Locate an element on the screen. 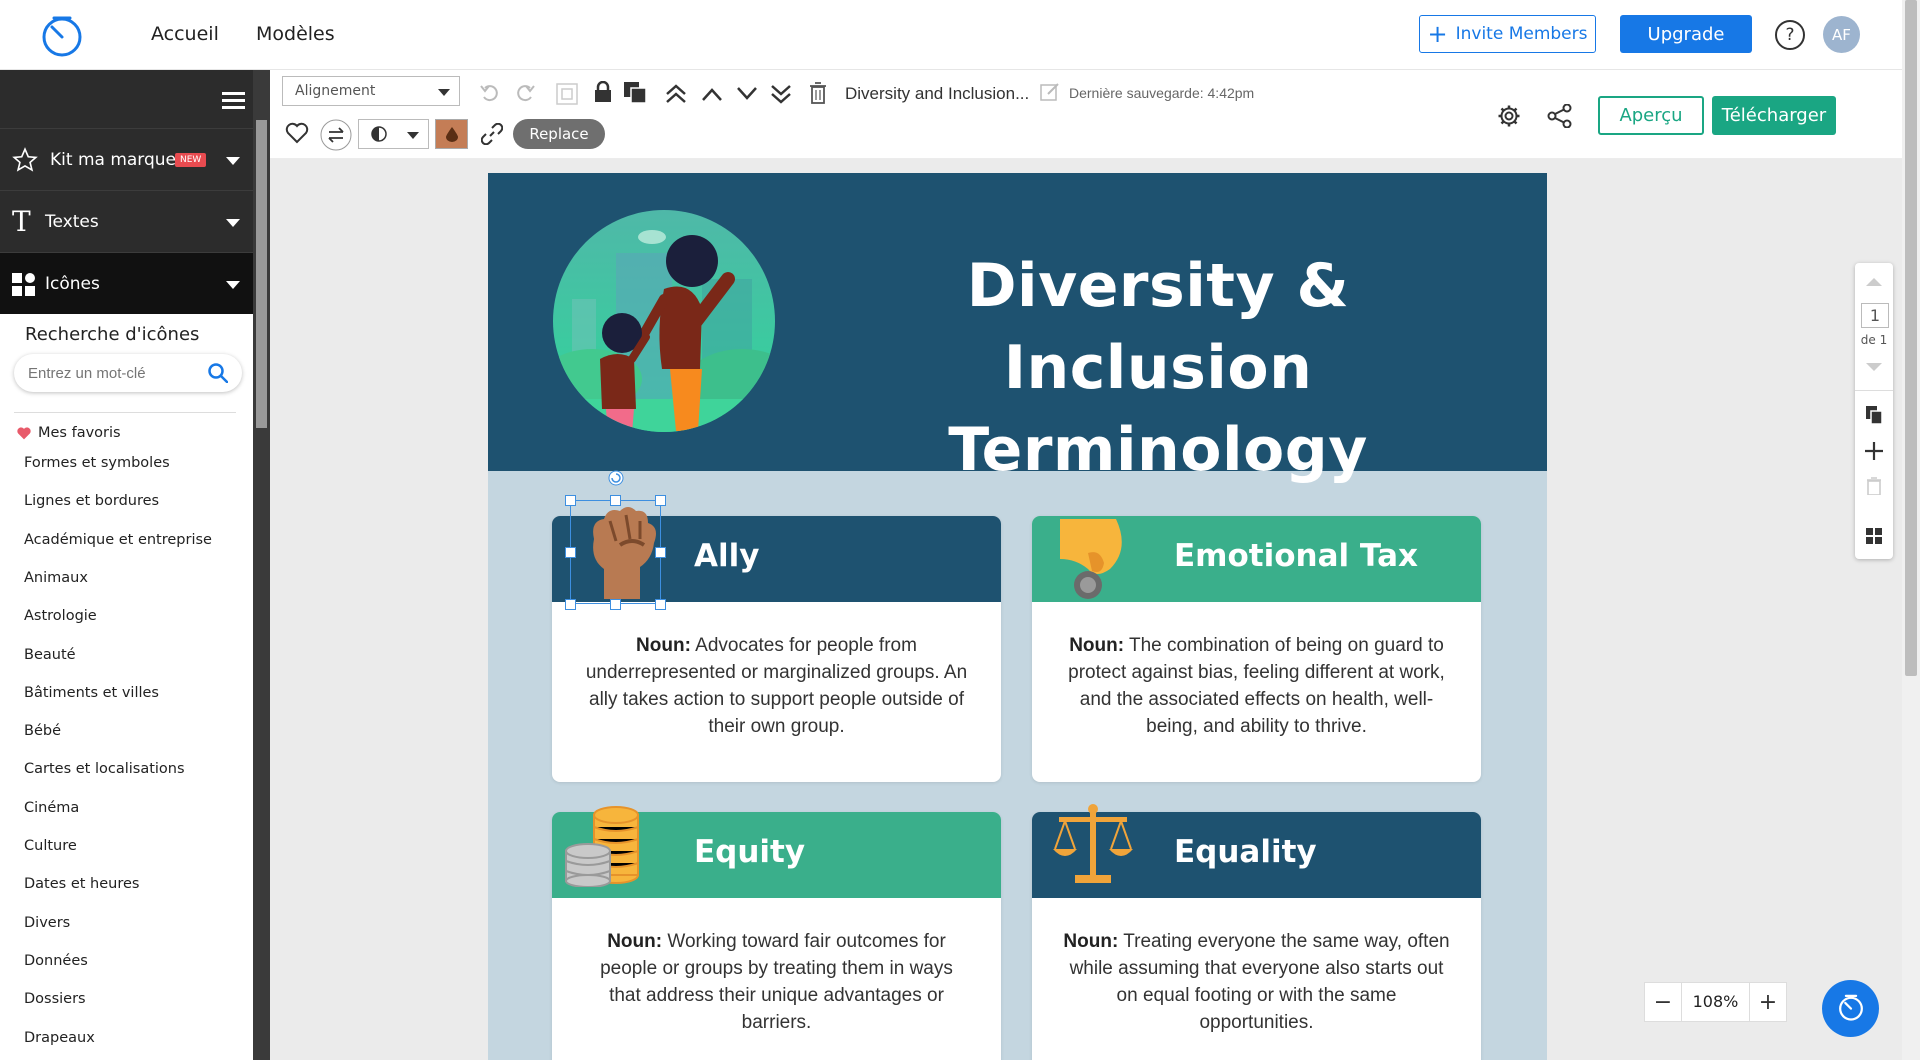  send-backward-icon is located at coordinates (747, 94).